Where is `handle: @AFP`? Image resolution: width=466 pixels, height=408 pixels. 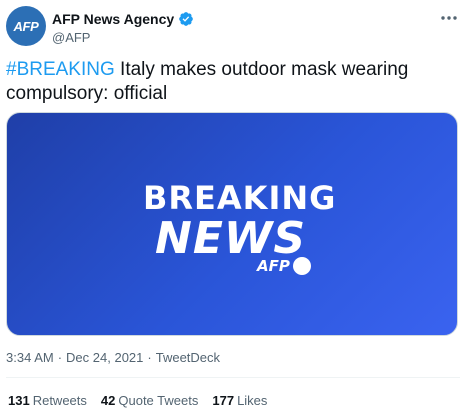
handle: @AFP is located at coordinates (123, 37).